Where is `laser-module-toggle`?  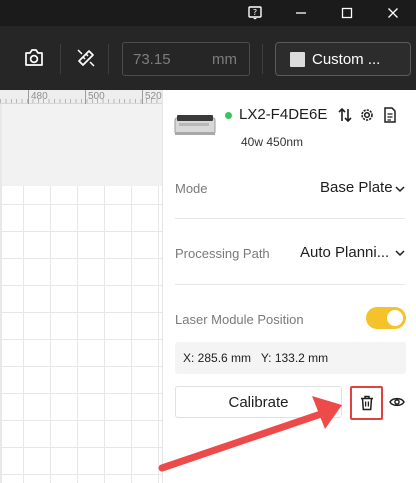 laser-module-toggle is located at coordinates (386, 318).